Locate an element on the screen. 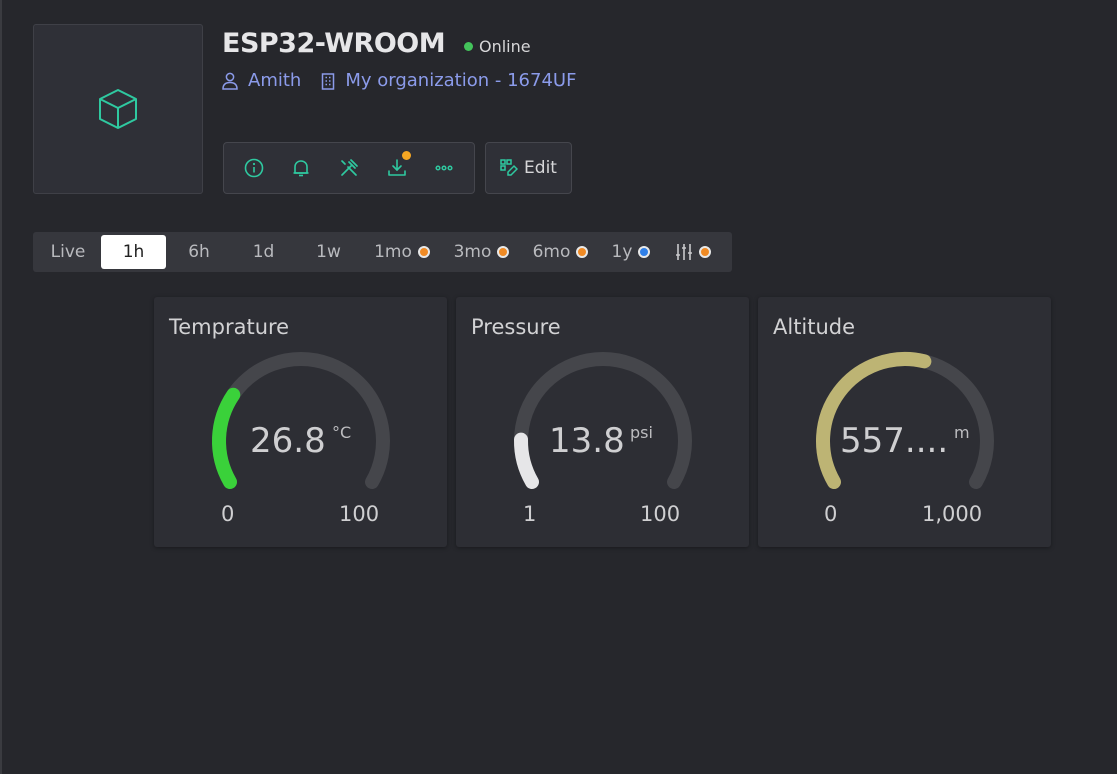 This screenshot has height=774, width=1117. gauge-max: 1,000 is located at coordinates (952, 514).